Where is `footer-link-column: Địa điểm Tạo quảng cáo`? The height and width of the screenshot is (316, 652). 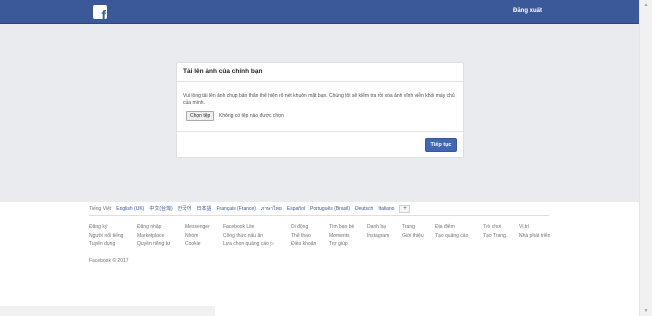 footer-link-column: Địa điểm Tạo quảng cáo is located at coordinates (451, 231).